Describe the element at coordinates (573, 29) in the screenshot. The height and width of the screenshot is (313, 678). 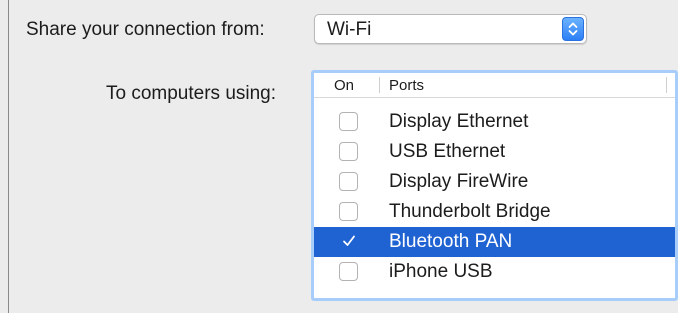
I see `chevron-up-down-icon` at that location.